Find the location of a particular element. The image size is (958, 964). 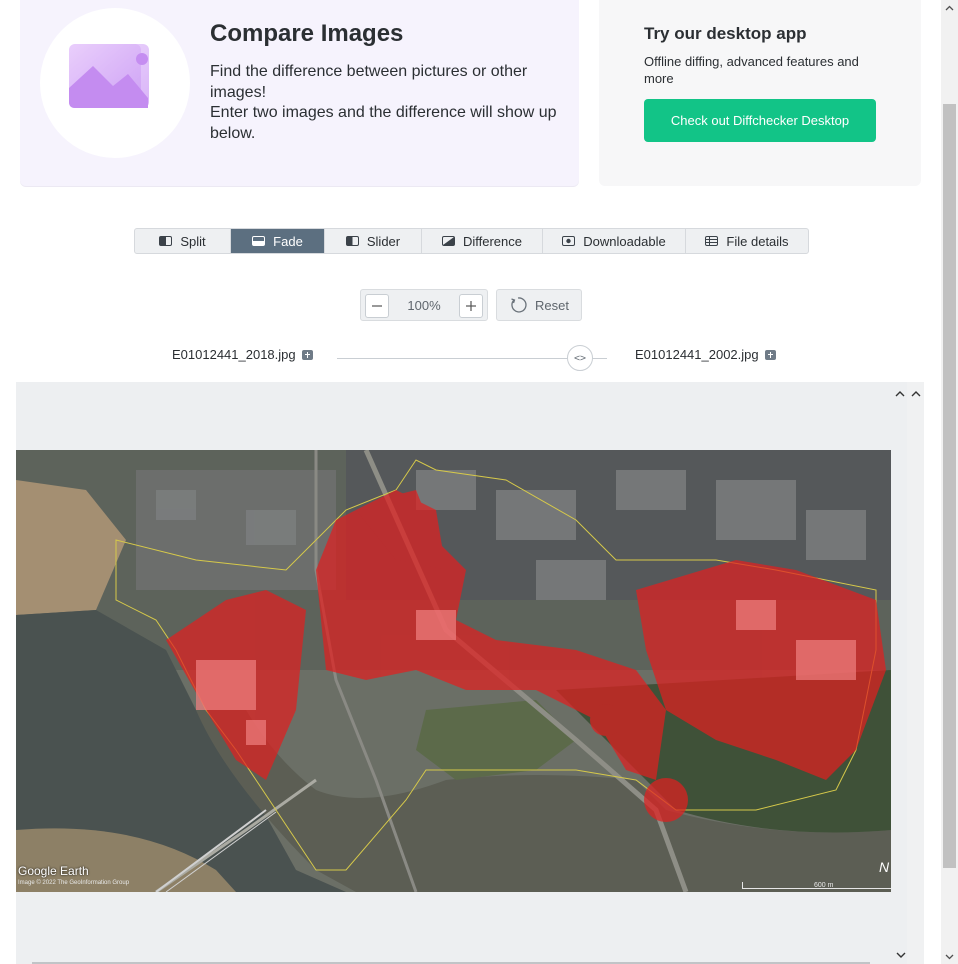

tab-difference: Difference is located at coordinates (482, 241).